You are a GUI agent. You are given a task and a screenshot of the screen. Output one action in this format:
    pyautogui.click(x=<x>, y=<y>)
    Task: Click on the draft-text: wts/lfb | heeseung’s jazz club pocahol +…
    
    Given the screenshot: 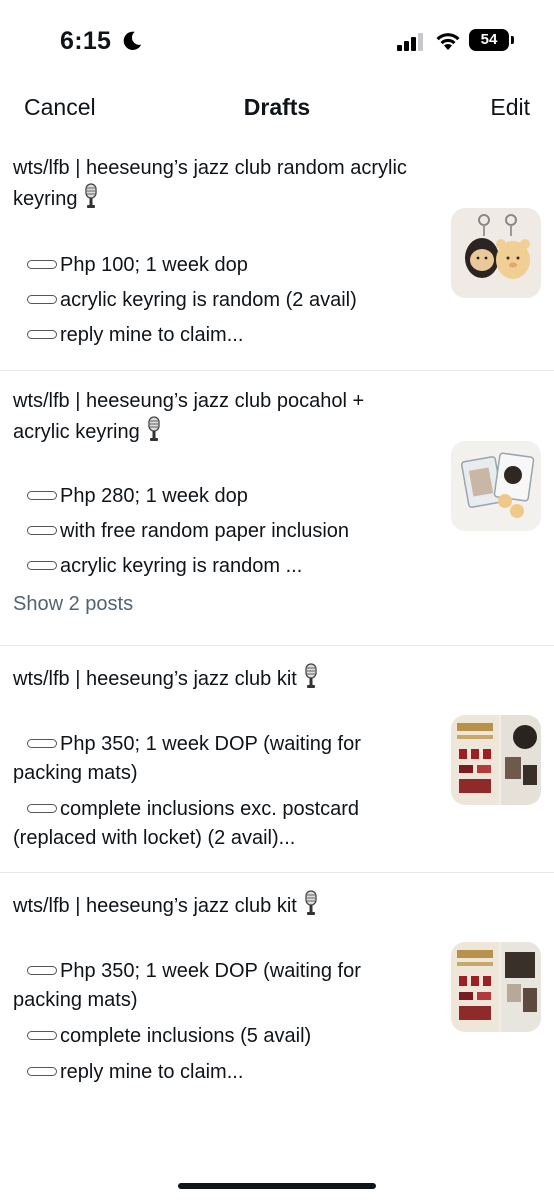 What is the action you would take?
    pyautogui.click(x=215, y=484)
    